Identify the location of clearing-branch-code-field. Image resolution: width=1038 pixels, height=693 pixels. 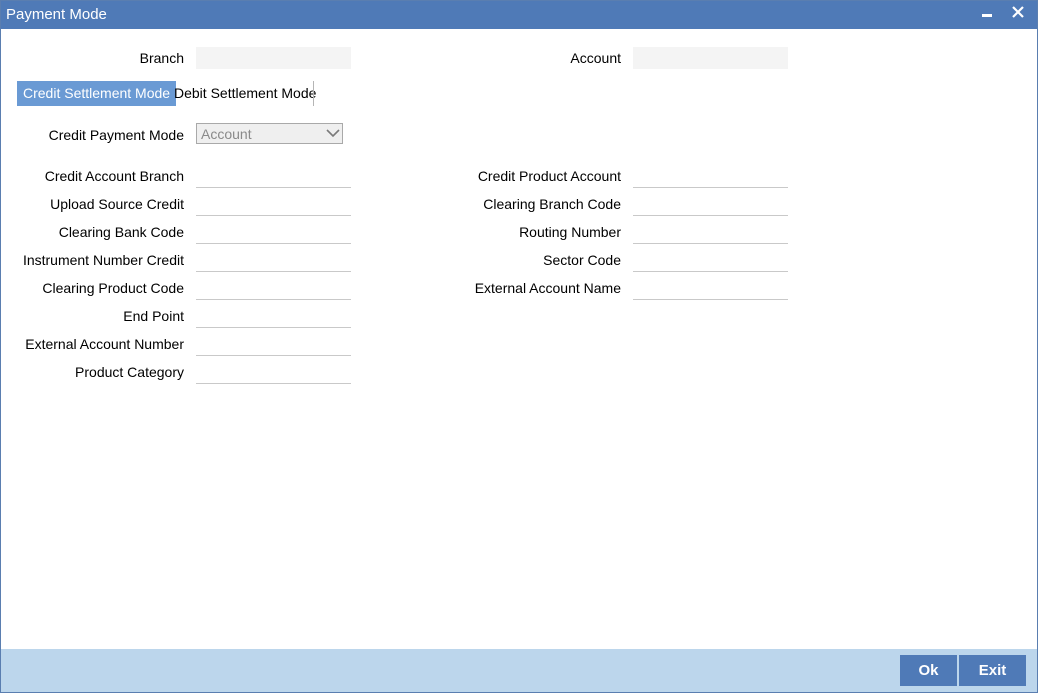
(710, 205).